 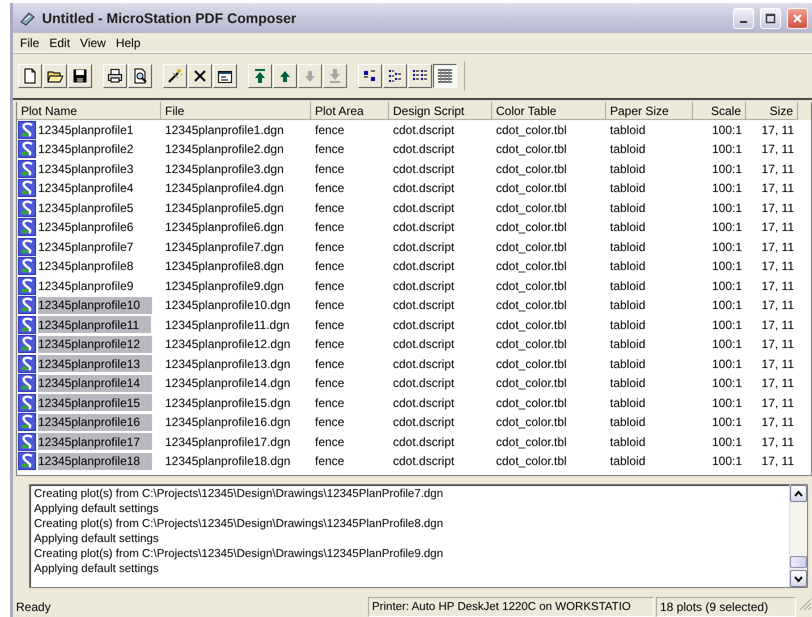 I want to click on magic-wand-button, so click(x=175, y=76).